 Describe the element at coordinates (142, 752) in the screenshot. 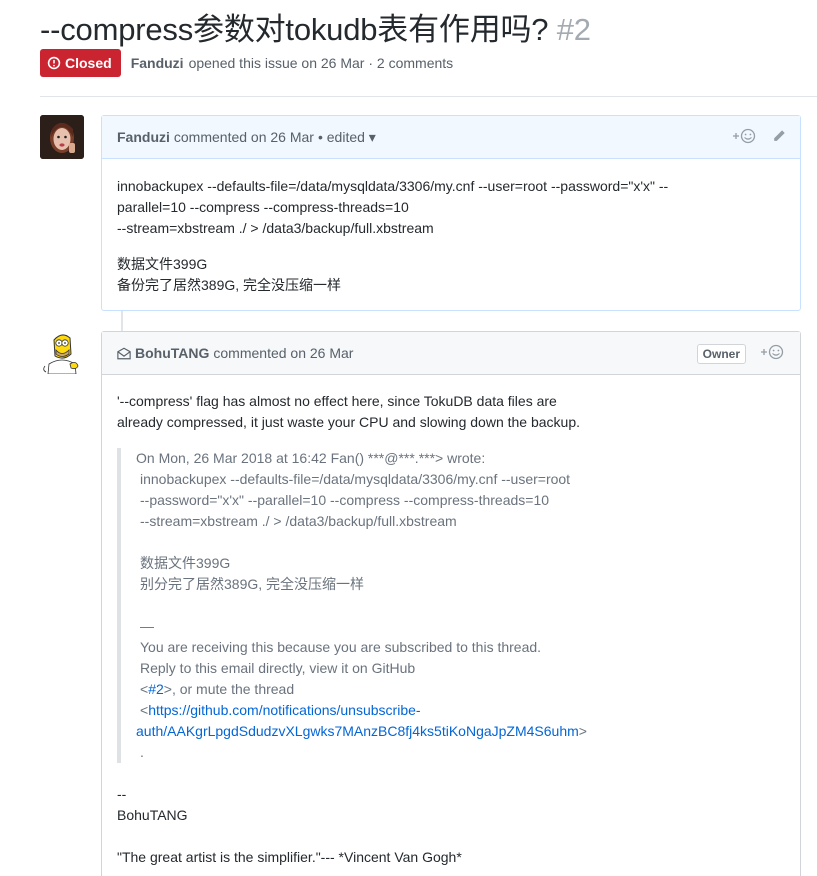

I see `text-line: .` at that location.